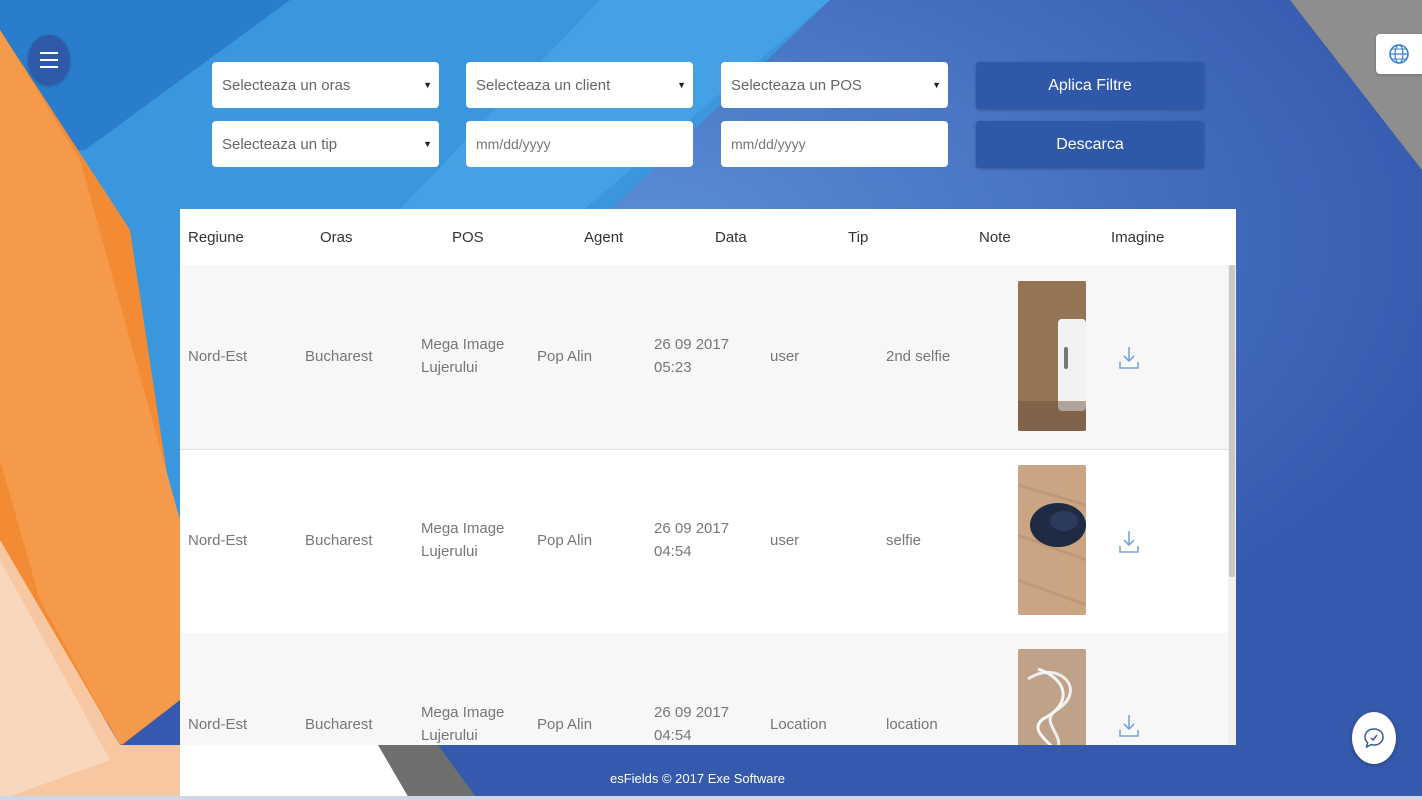  I want to click on download-button: Descarca, so click(1090, 144).